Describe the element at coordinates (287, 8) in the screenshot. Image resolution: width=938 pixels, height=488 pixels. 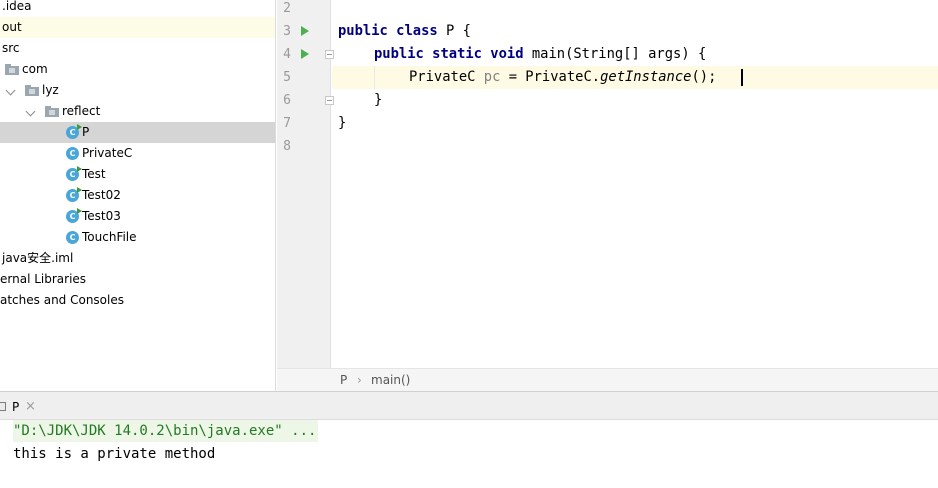
I see `line-number: 2` at that location.